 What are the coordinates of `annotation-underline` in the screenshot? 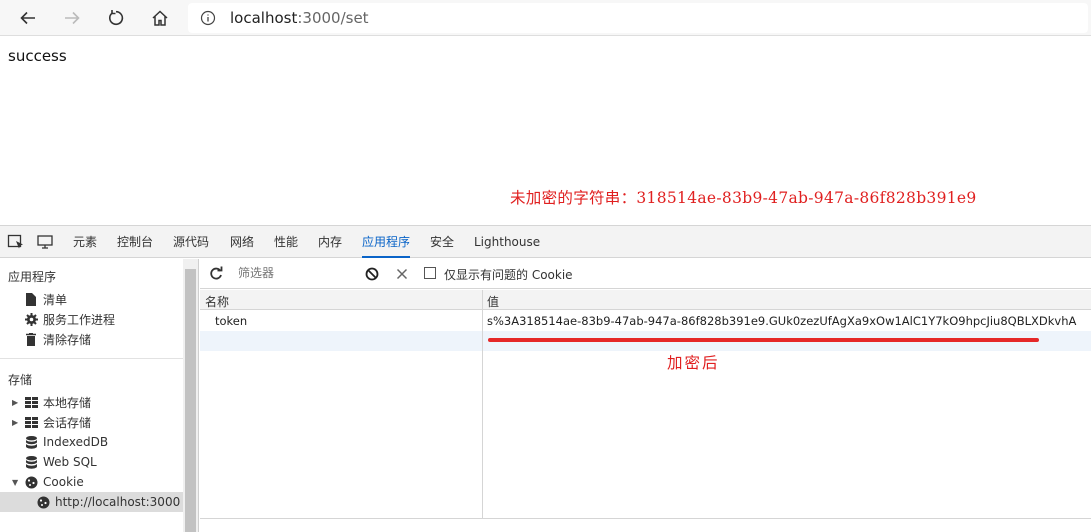 It's located at (763, 340).